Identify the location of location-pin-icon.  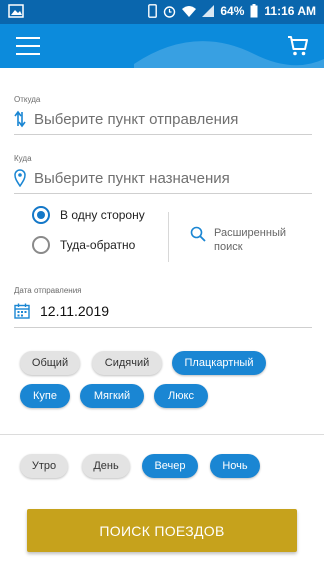
(20, 178).